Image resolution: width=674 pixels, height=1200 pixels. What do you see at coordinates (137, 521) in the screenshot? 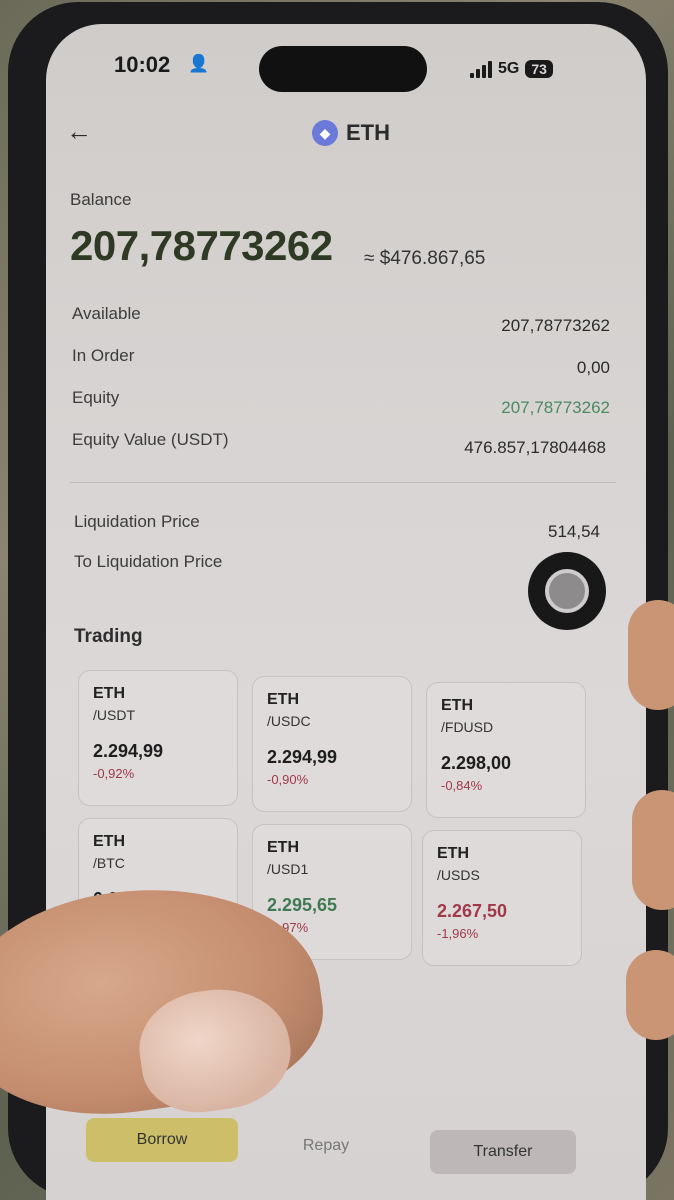
I see `liquidation-price-label: Liquidation Price` at bounding box center [137, 521].